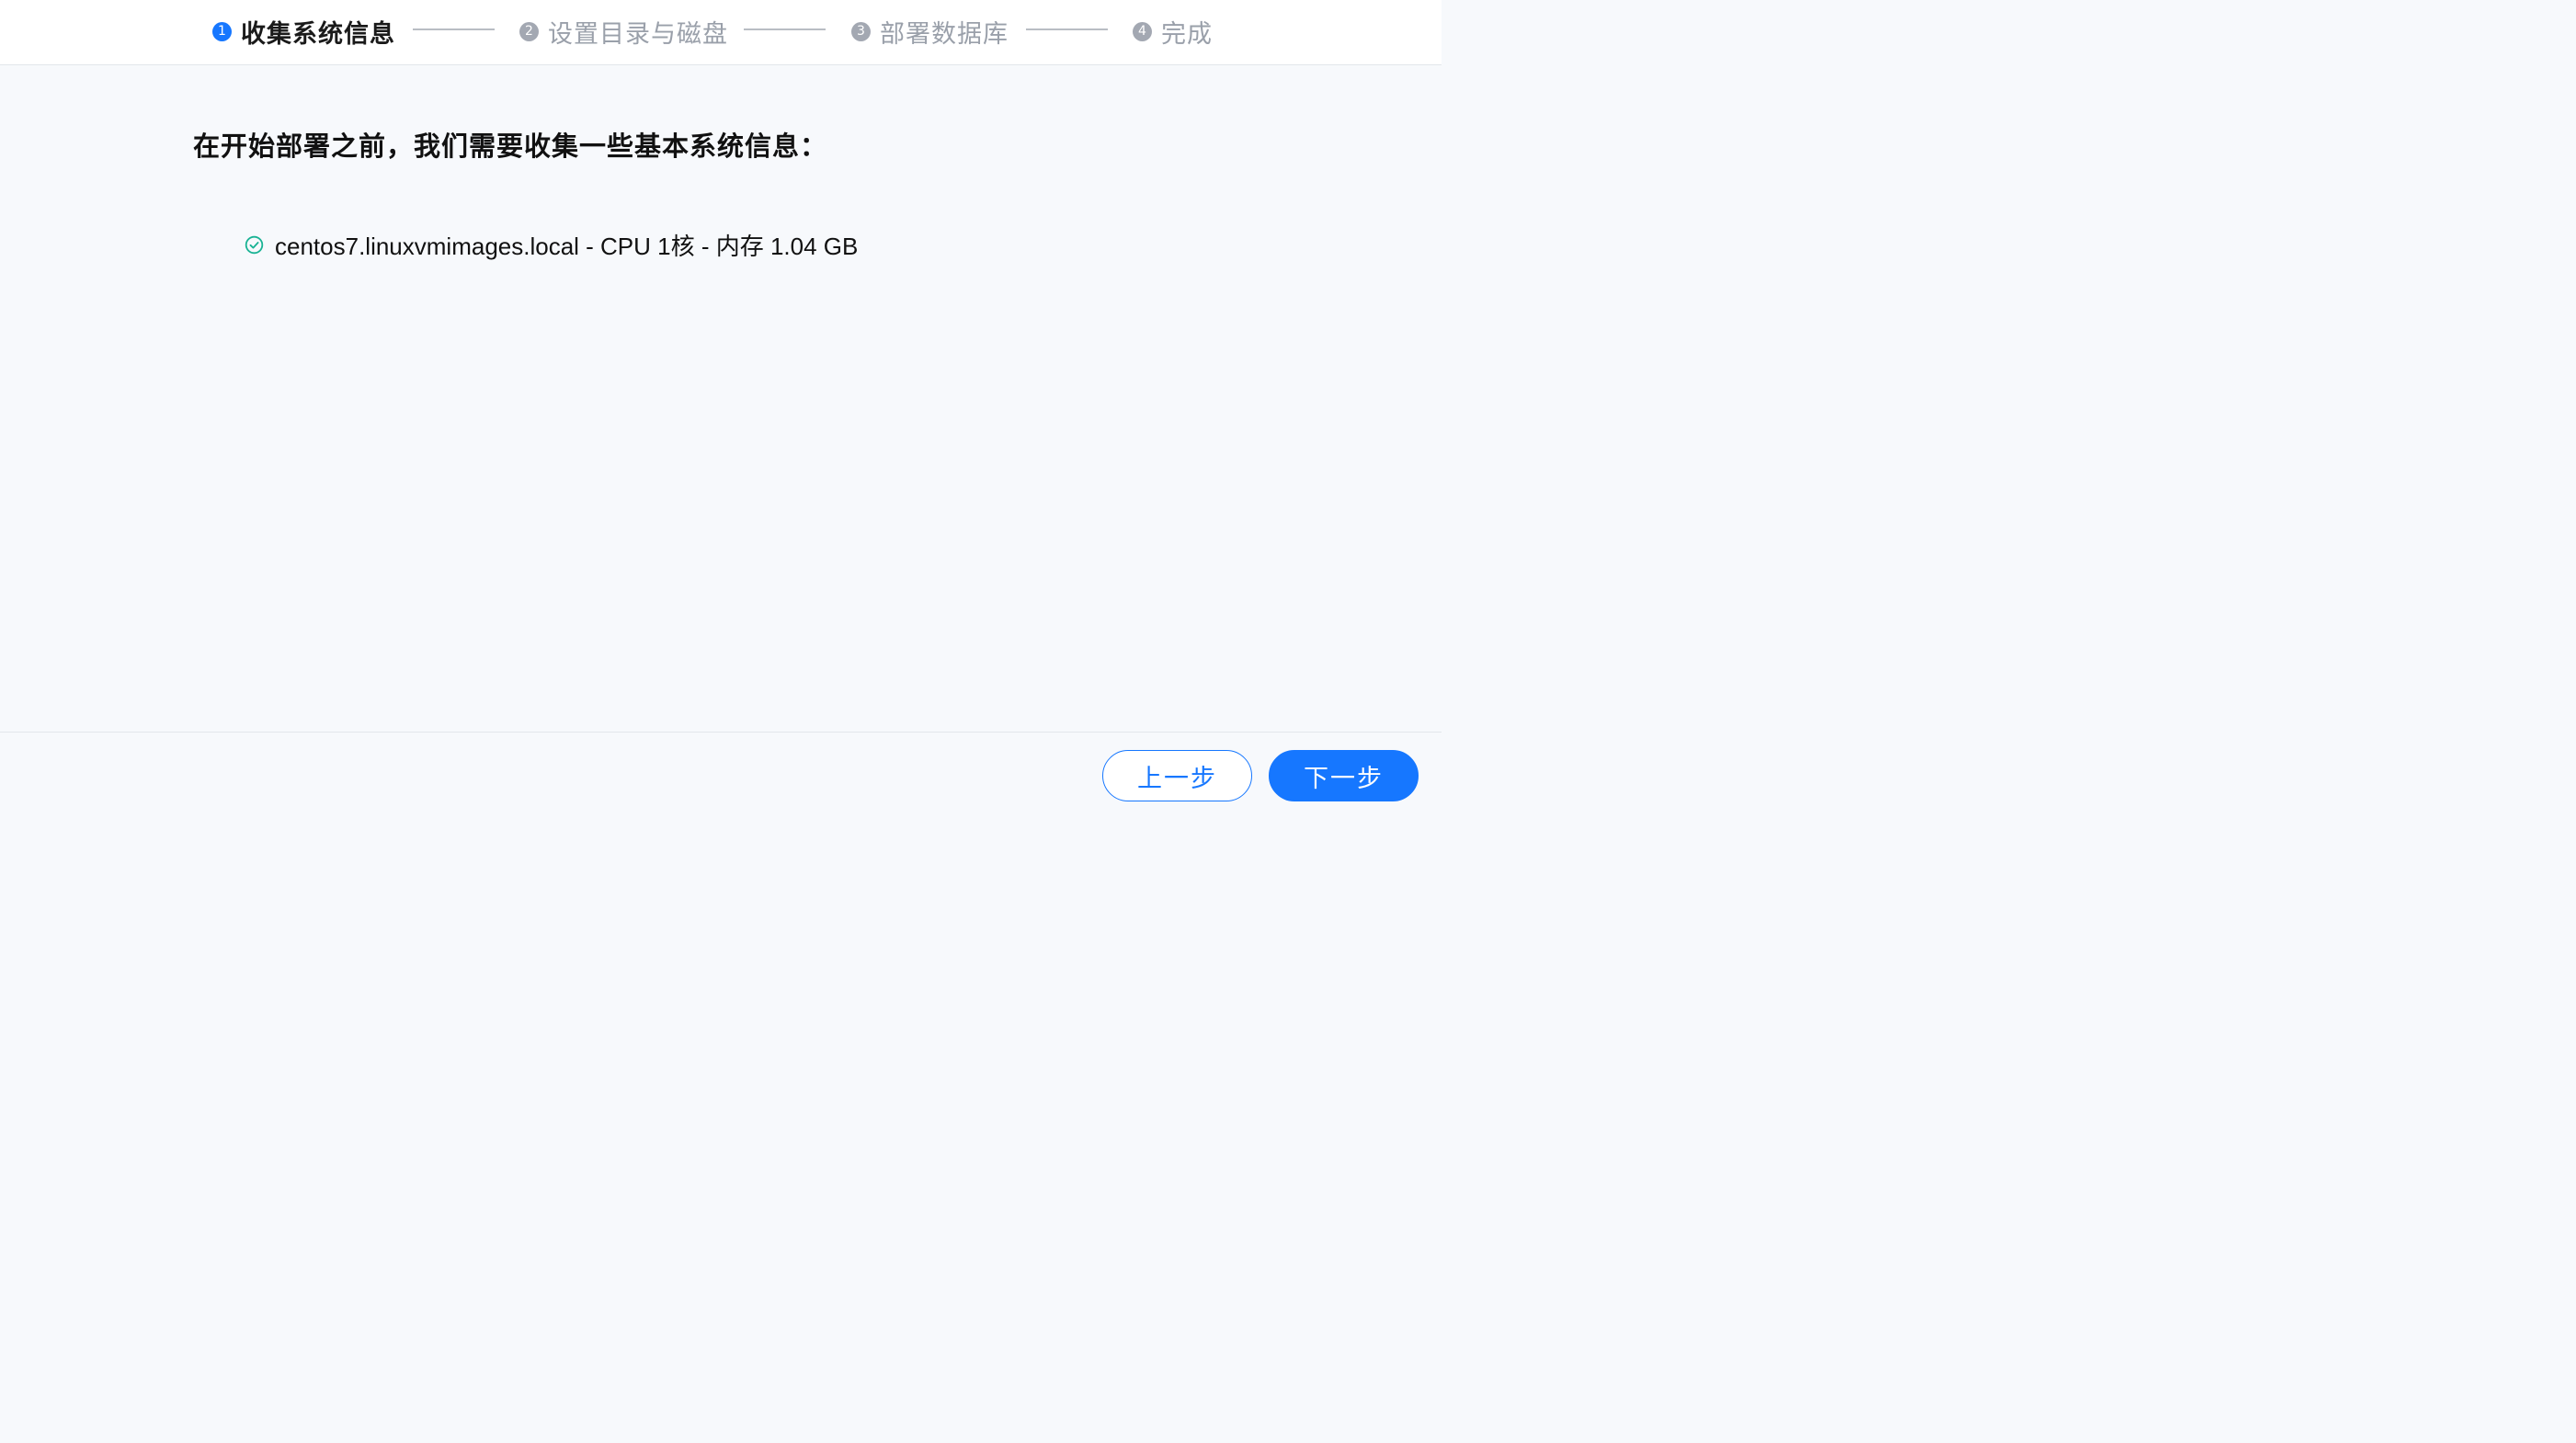 This screenshot has width=2576, height=1443. What do you see at coordinates (638, 34) in the screenshot?
I see `step-label-2: 设置目录与磁盘` at bounding box center [638, 34].